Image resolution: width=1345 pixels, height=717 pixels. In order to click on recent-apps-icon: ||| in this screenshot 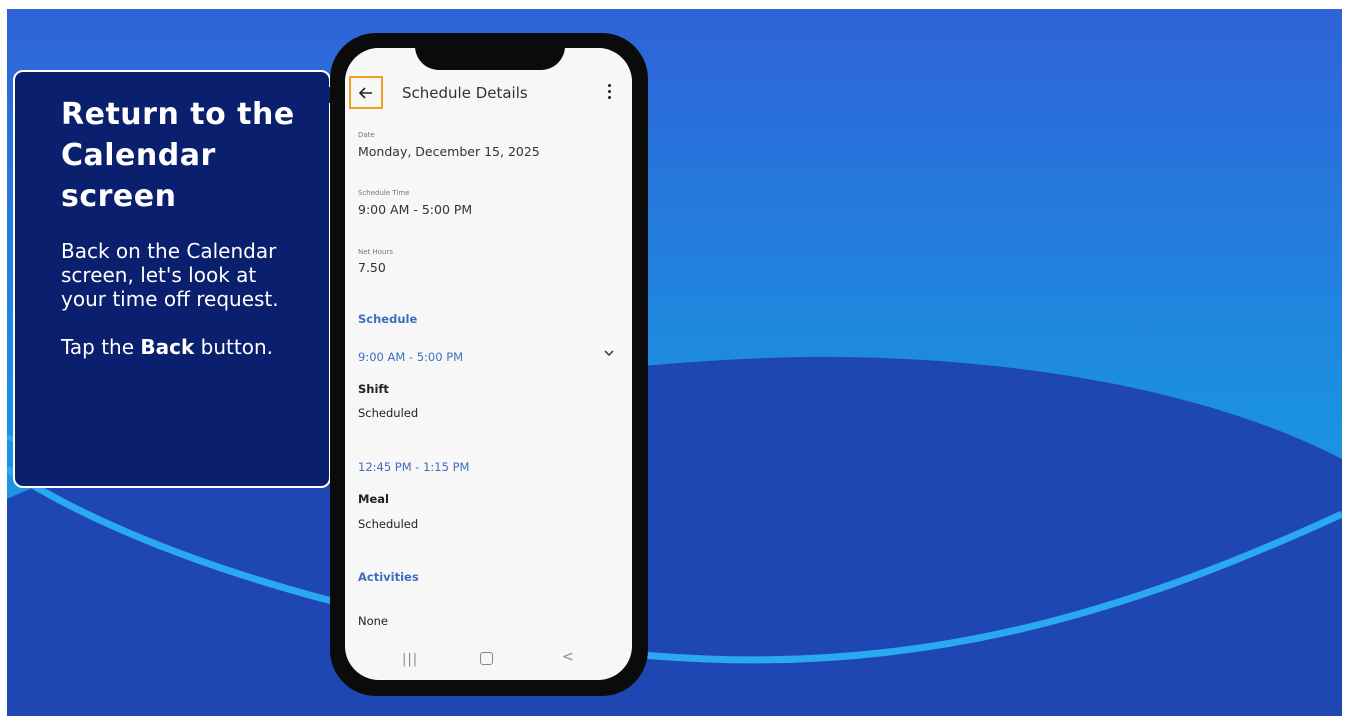, I will do `click(410, 659)`.